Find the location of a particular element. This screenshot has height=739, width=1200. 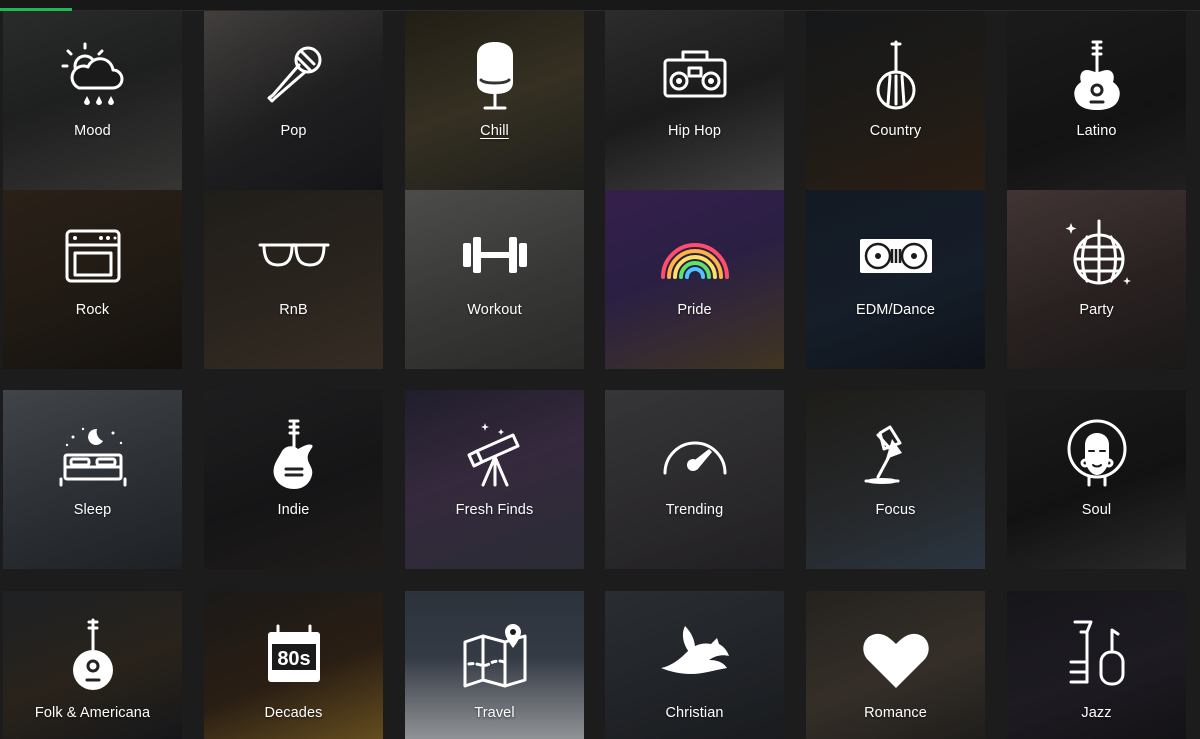

genre-tile-label: Pride is located at coordinates (694, 310).